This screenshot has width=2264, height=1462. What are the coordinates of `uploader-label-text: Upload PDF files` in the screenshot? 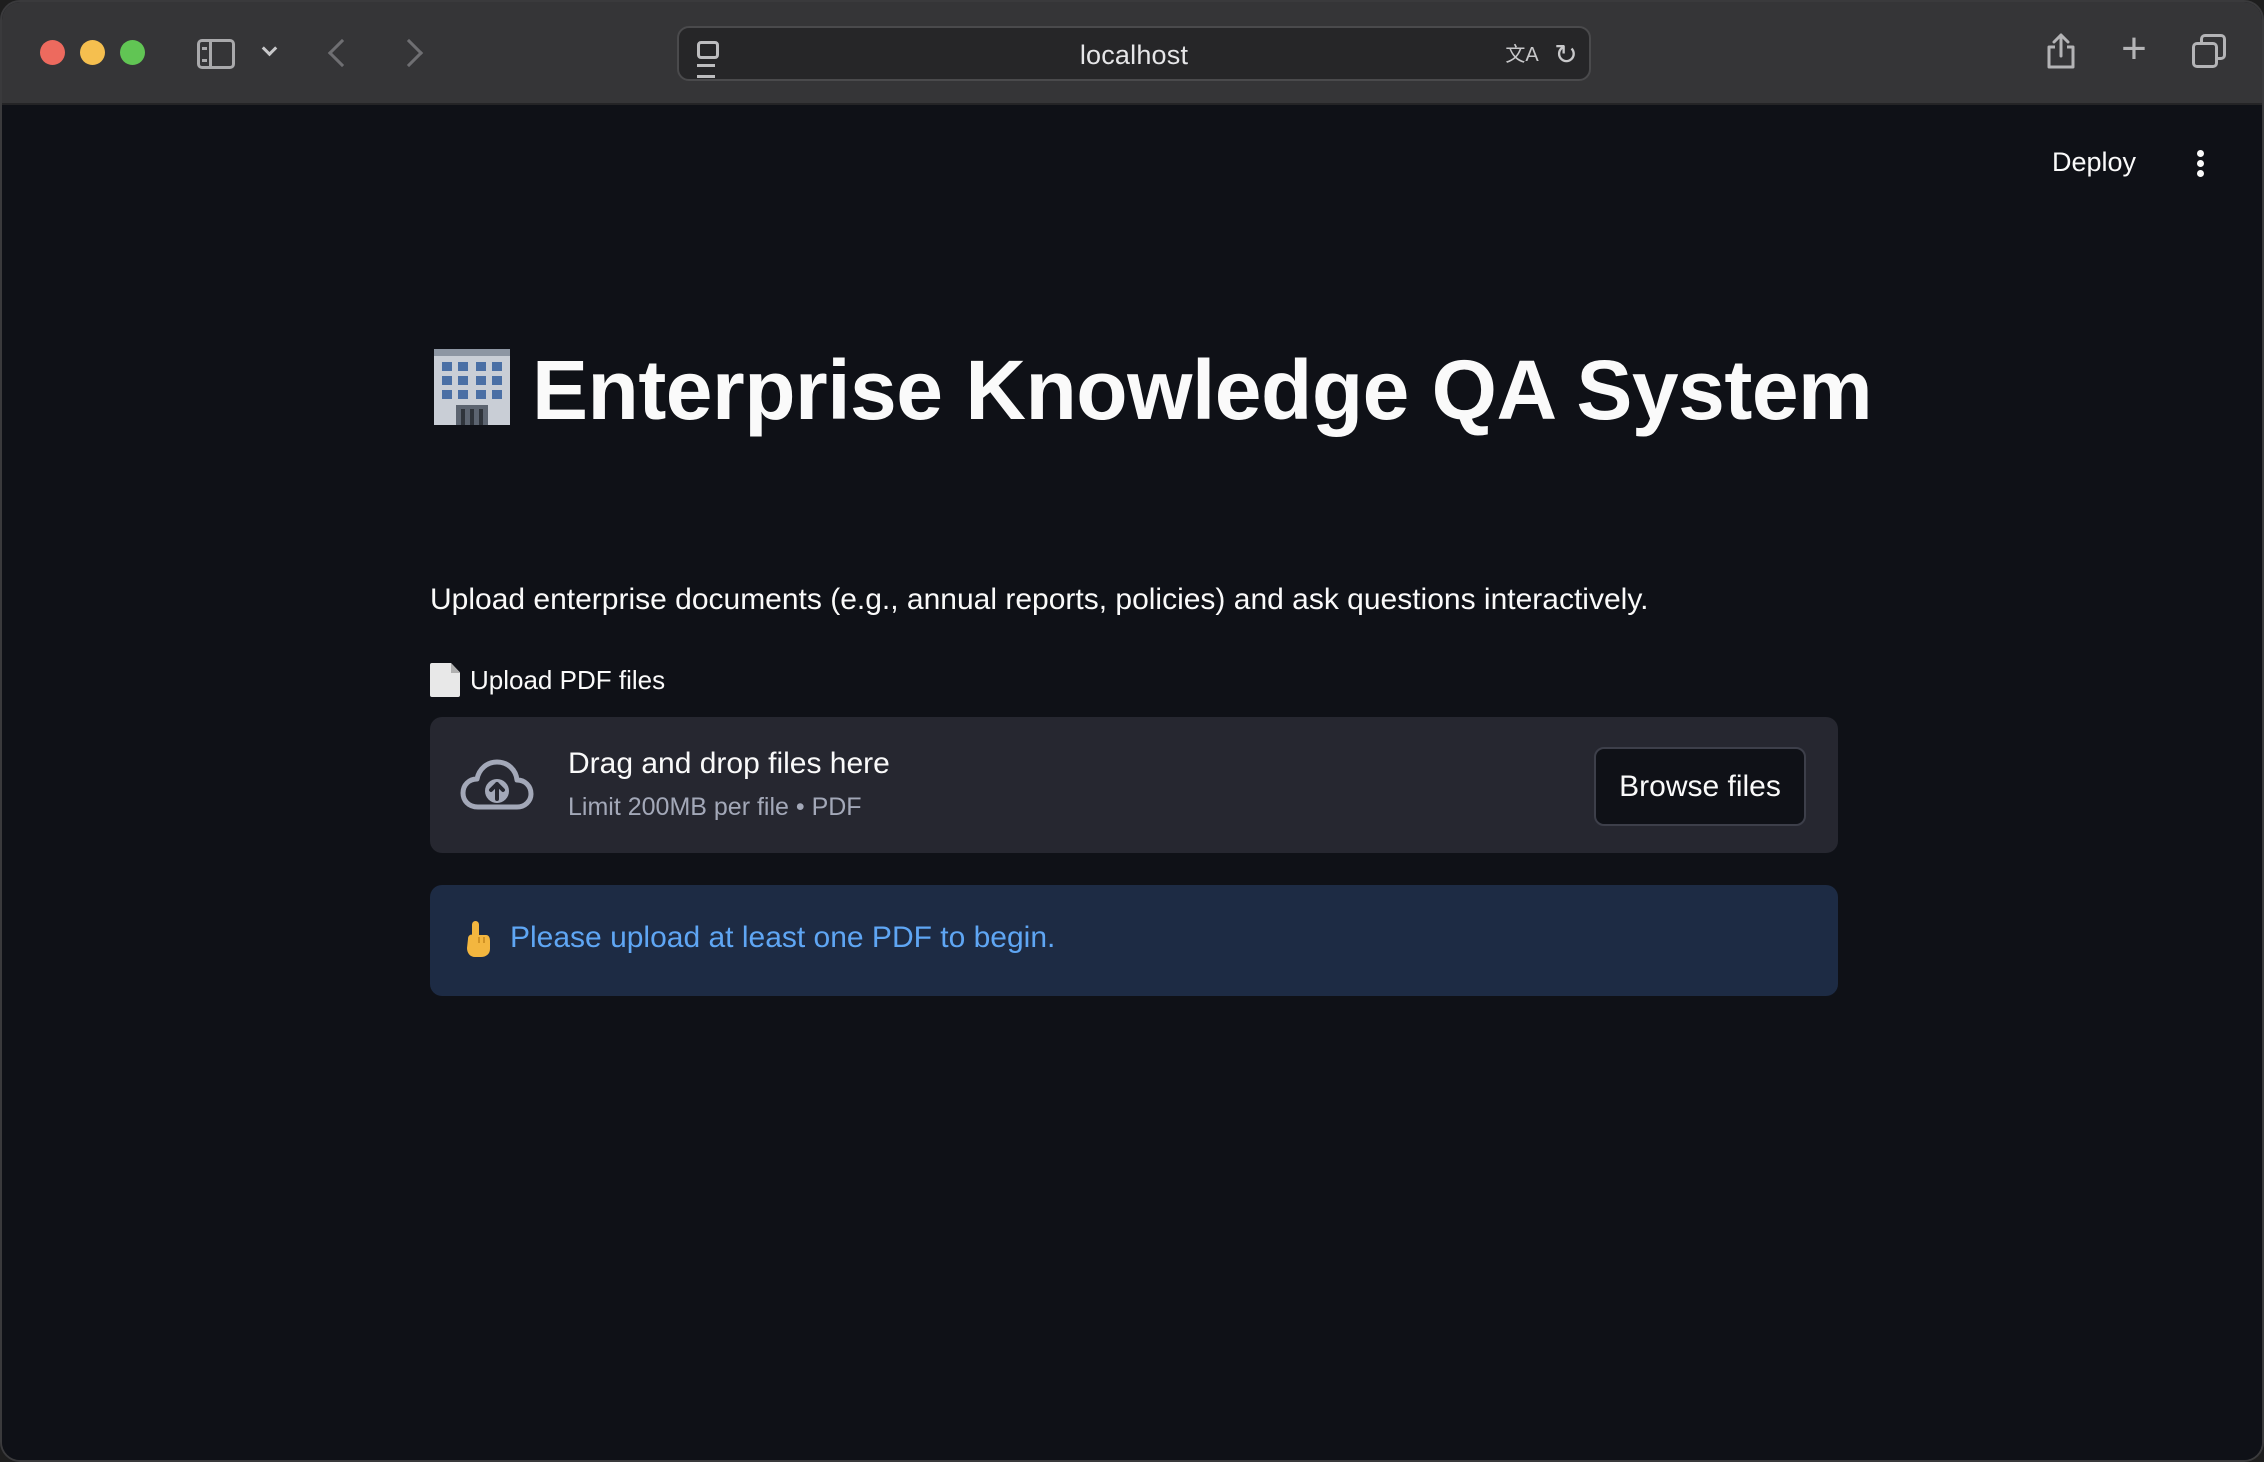 It's located at (568, 679).